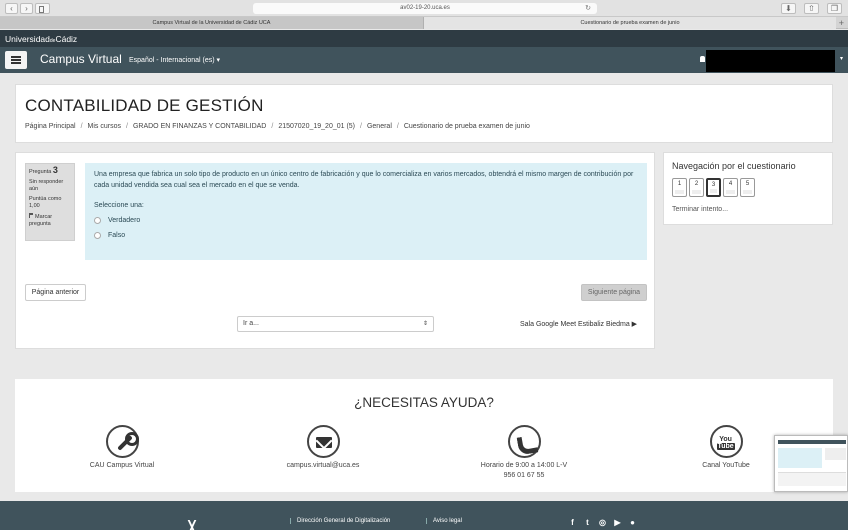 The height and width of the screenshot is (530, 848). Describe the element at coordinates (46, 185) in the screenshot. I see `question-status: Sin responder aún` at that location.